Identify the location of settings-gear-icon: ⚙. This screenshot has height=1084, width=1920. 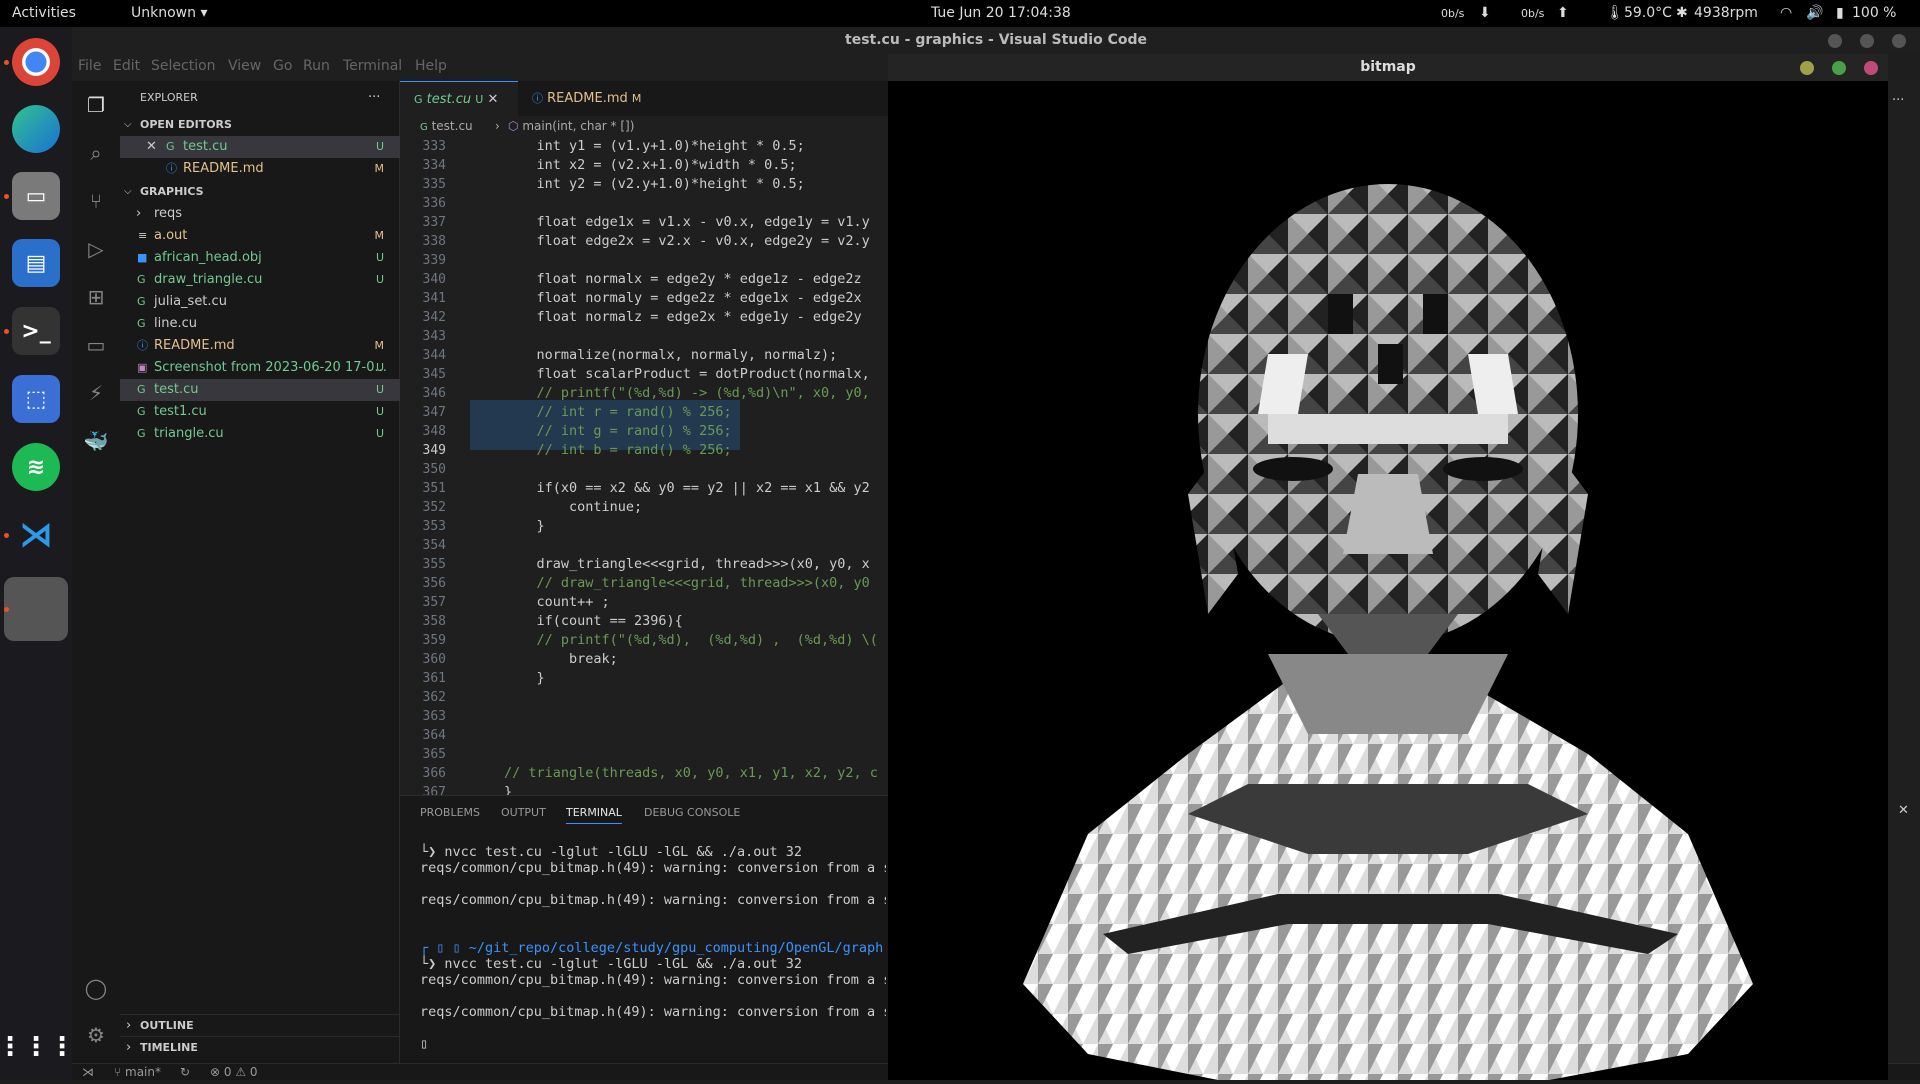
(96, 1035).